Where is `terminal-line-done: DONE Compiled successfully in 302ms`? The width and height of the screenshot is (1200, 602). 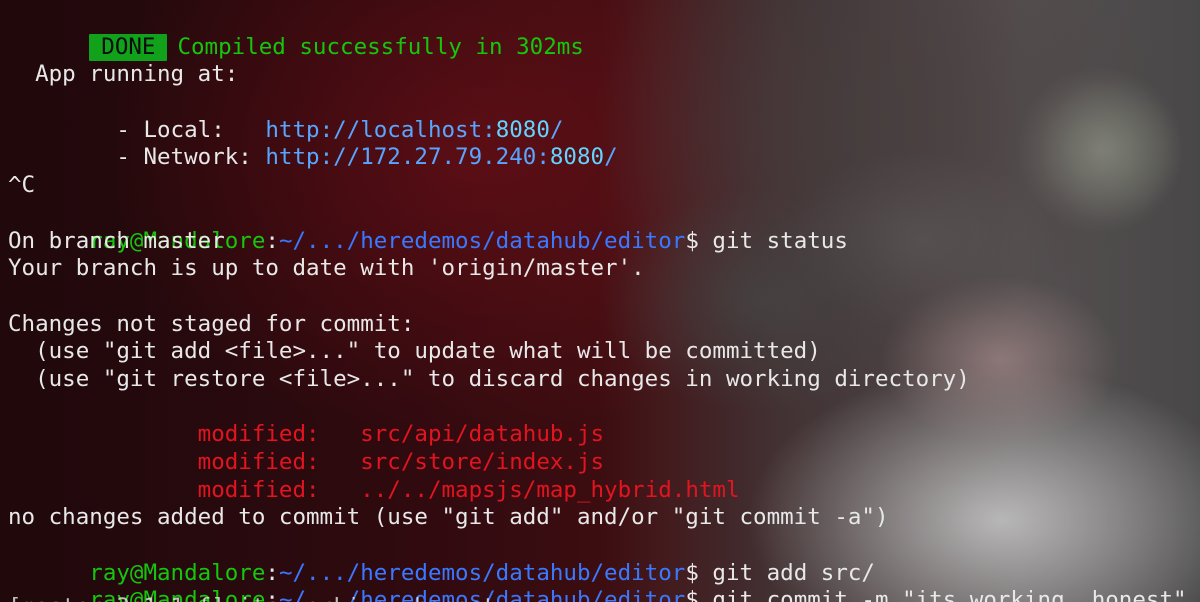 terminal-line-done: DONE Compiled successfully in 302ms is located at coordinates (604, 34).